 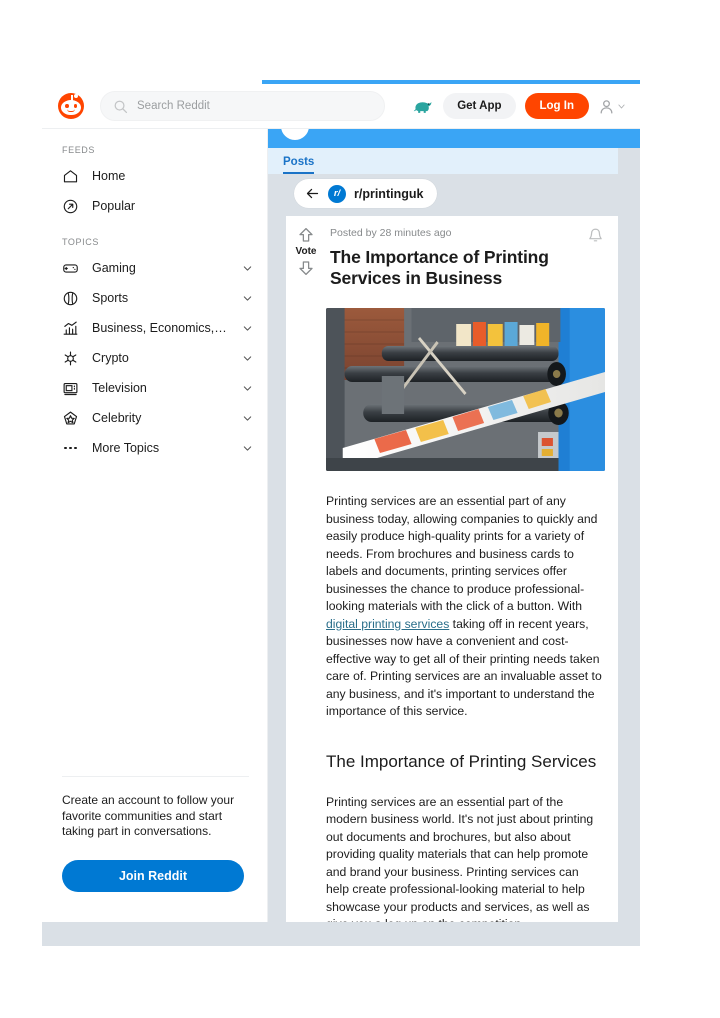 I want to click on upvote-arrow-icon, so click(x=306, y=235).